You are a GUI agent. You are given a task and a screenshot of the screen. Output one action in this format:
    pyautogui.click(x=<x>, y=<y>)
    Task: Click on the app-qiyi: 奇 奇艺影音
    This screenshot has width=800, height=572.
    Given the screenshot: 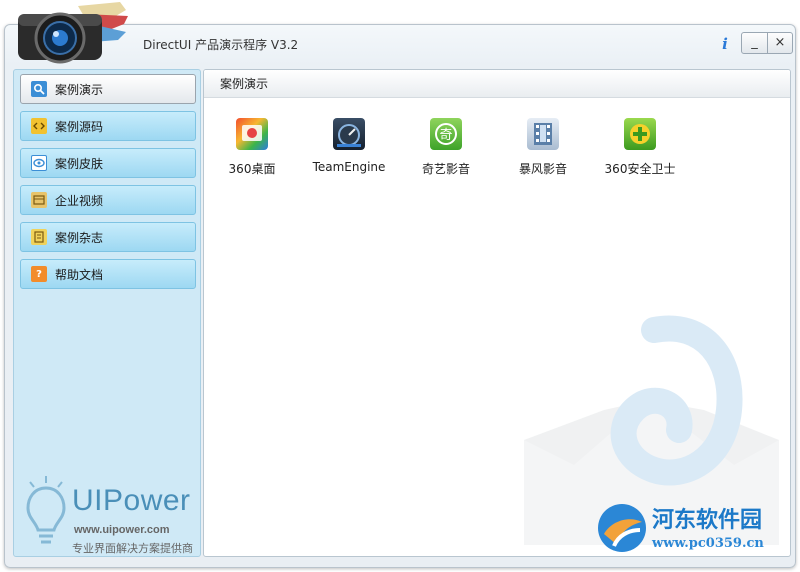 What is the action you would take?
    pyautogui.click(x=446, y=153)
    